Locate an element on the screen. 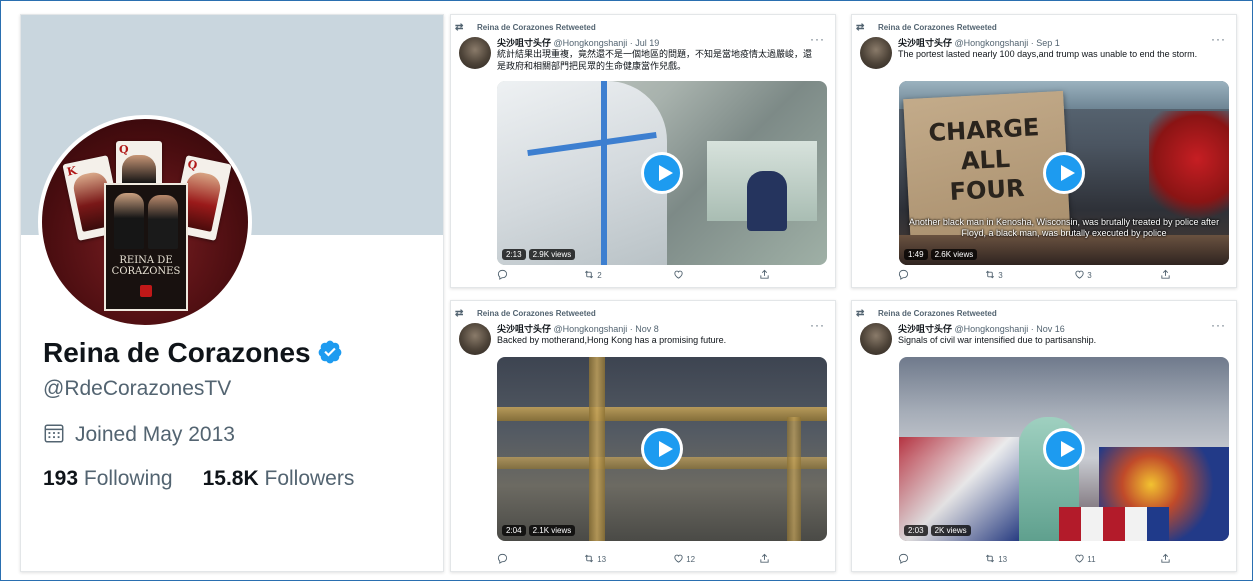 The height and width of the screenshot is (583, 1255). video-views: 2.9K views is located at coordinates (552, 254).